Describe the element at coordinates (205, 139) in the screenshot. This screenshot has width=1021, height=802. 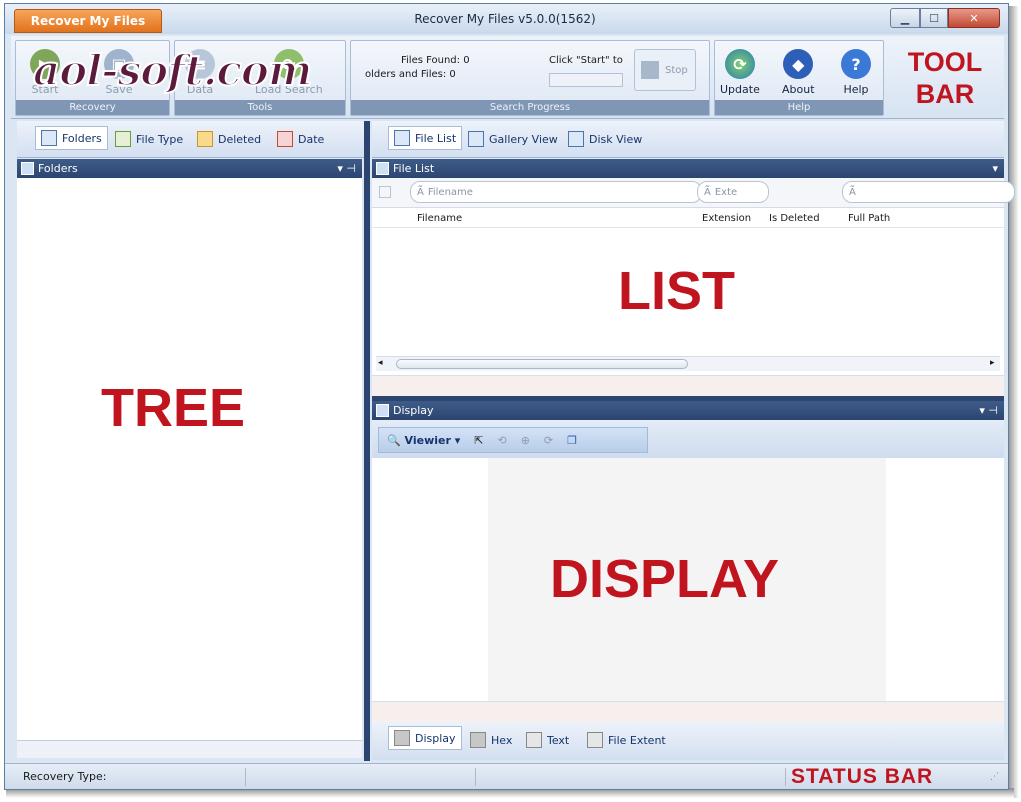
I see `deleted-tab-icon` at that location.